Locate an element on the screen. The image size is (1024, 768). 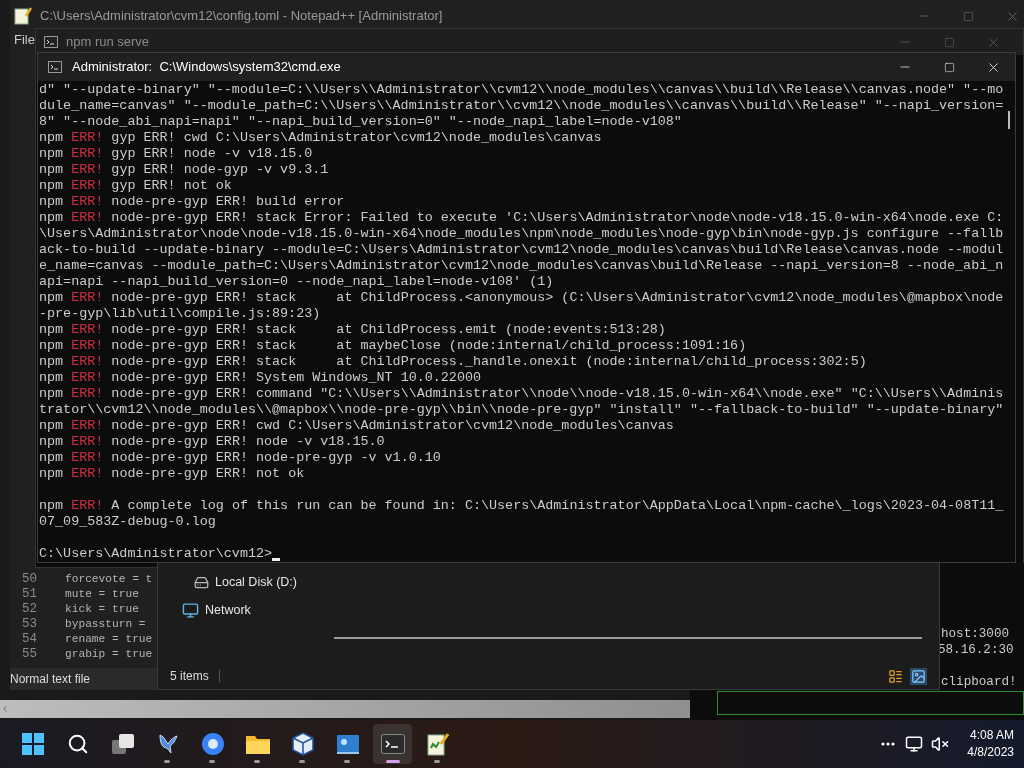
landscape-window-icon is located at coordinates (347, 744).